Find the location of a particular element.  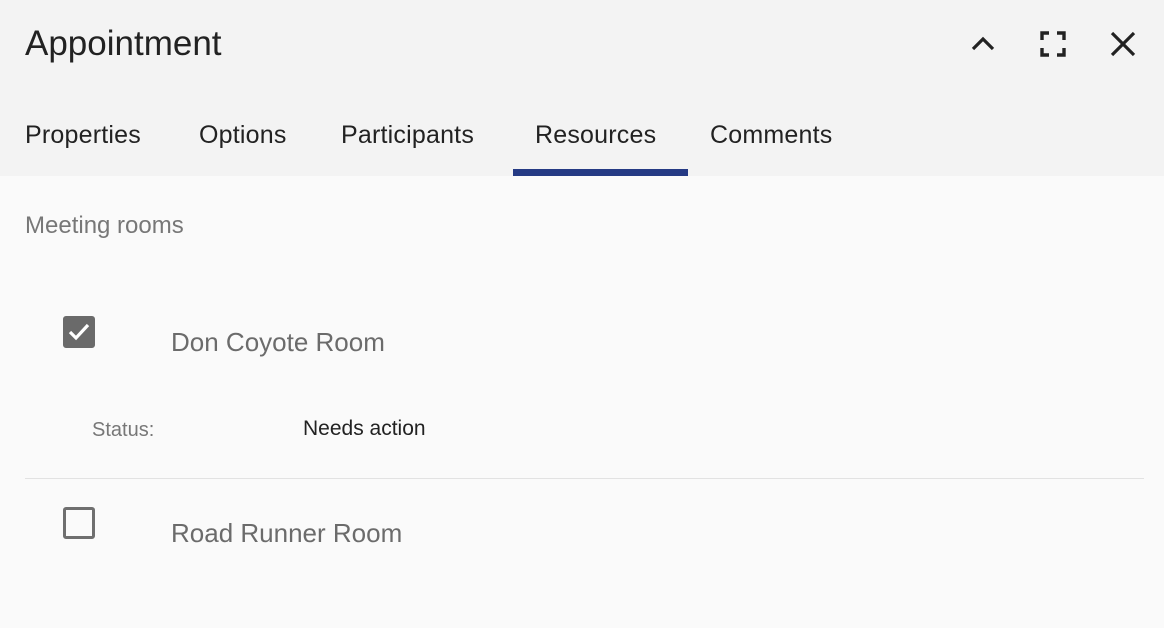

collapse-button is located at coordinates (983, 44).